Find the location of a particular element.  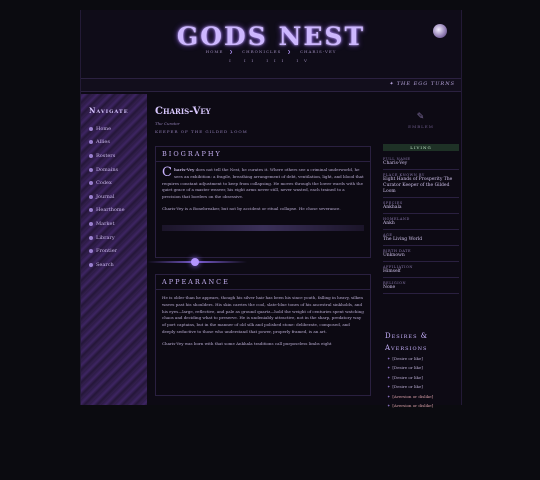

appearance-title: APPEARANCE is located at coordinates (263, 282).